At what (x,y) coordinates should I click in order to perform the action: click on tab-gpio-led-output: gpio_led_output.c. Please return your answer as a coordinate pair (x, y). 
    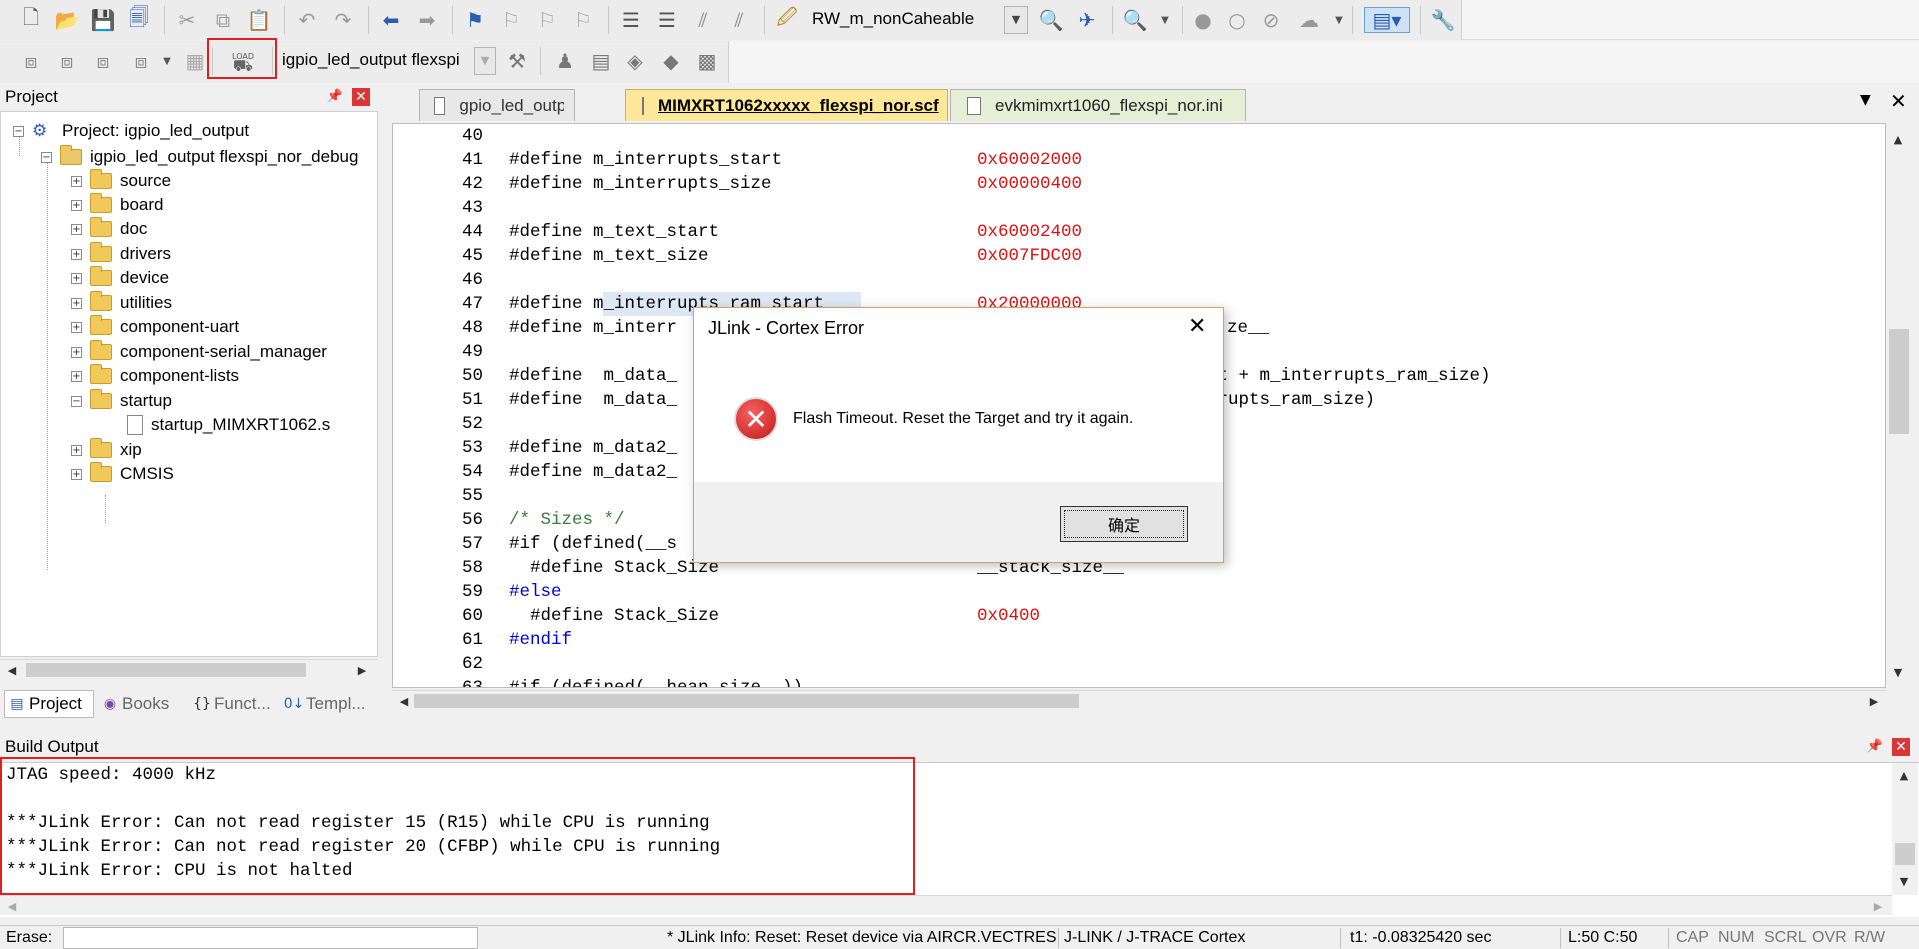
    Looking at the image, I should click on (497, 105).